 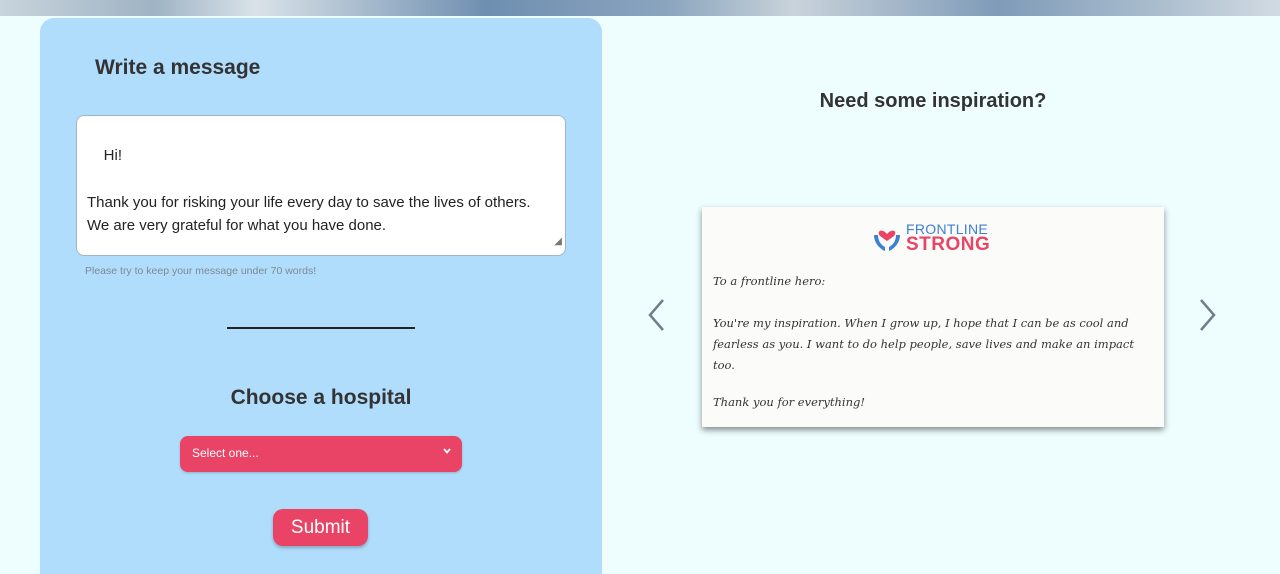 I want to click on section-divider, so click(x=321, y=328).